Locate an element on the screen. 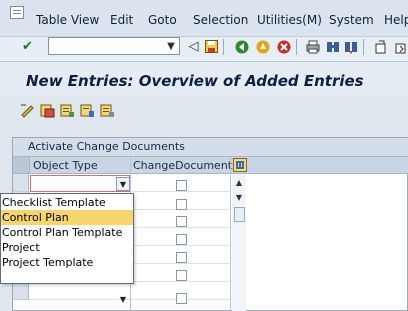 Image resolution: width=408 pixels, height=311 pixels. exit-icon is located at coordinates (262, 46).